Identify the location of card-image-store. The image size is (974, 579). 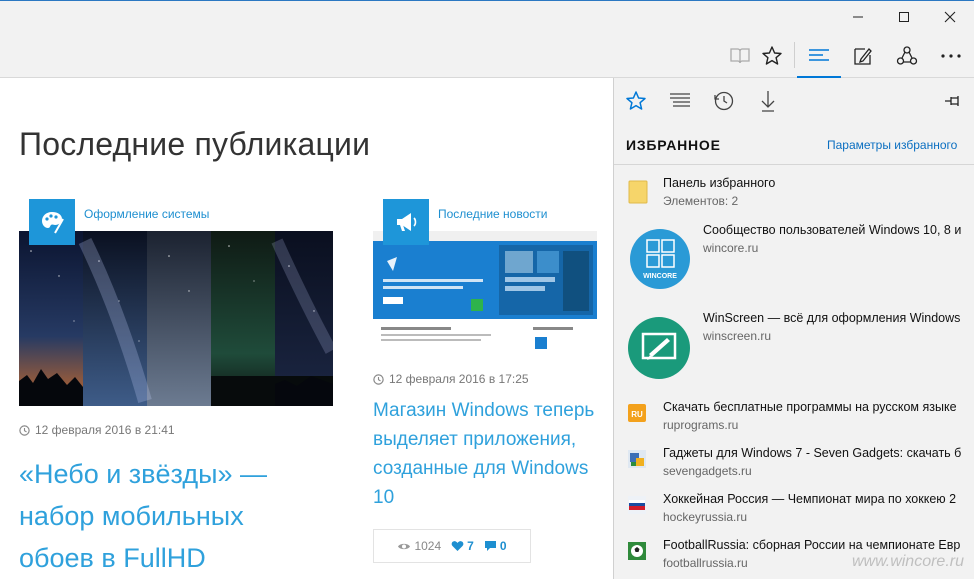
(485, 293).